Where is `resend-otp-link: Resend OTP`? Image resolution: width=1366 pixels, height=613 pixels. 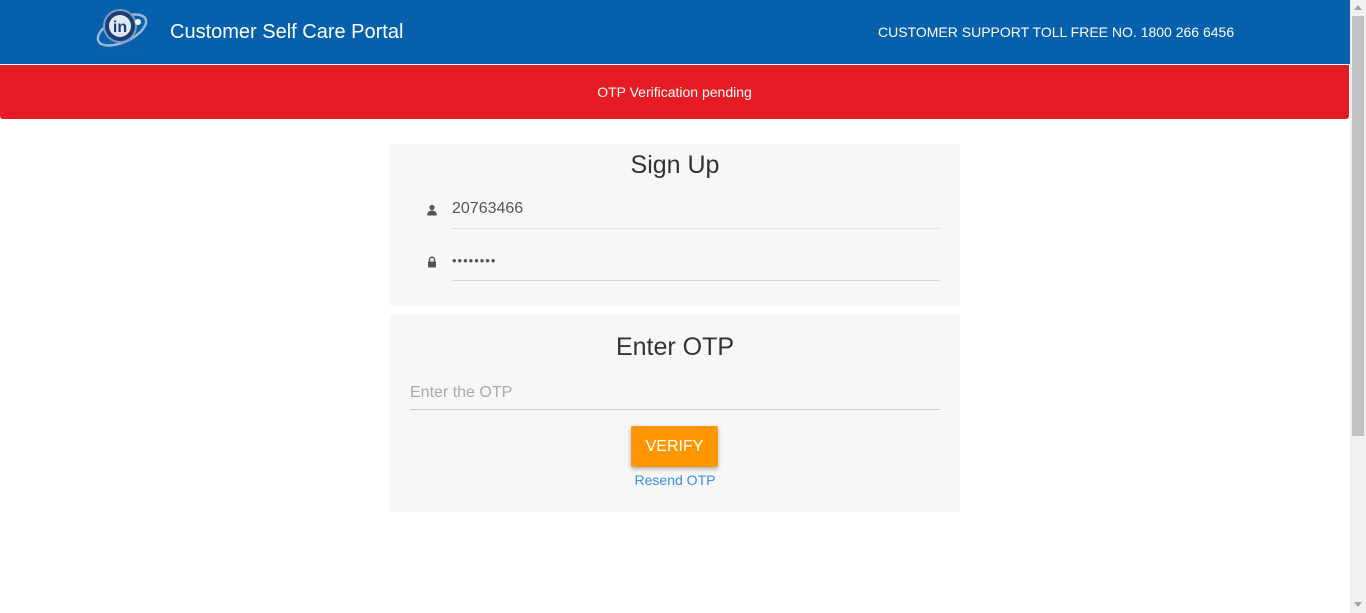
resend-otp-link: Resend OTP is located at coordinates (675, 480).